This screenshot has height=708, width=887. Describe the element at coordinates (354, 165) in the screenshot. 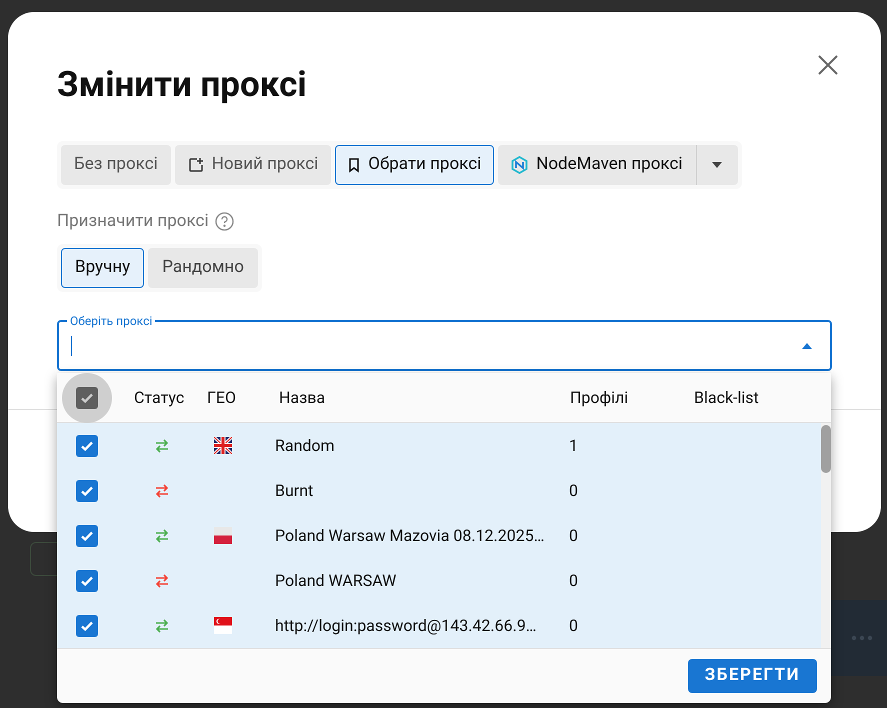

I see `bookmark-icon` at that location.